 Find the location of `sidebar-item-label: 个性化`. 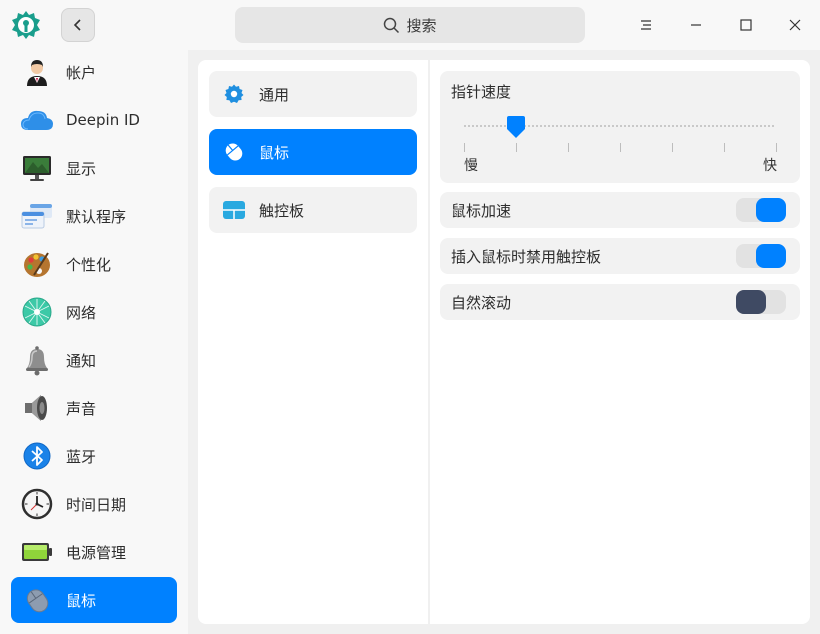

sidebar-item-label: 个性化 is located at coordinates (89, 264).